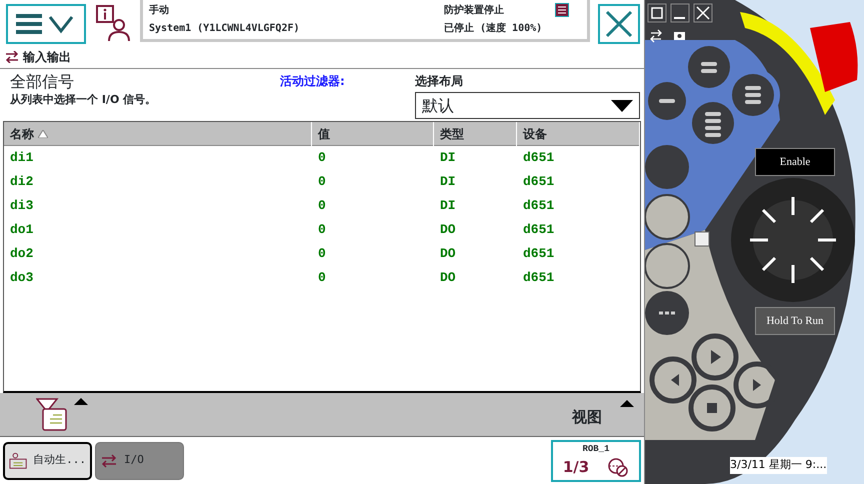 The height and width of the screenshot is (484, 864). I want to click on status-icon, so click(562, 10).